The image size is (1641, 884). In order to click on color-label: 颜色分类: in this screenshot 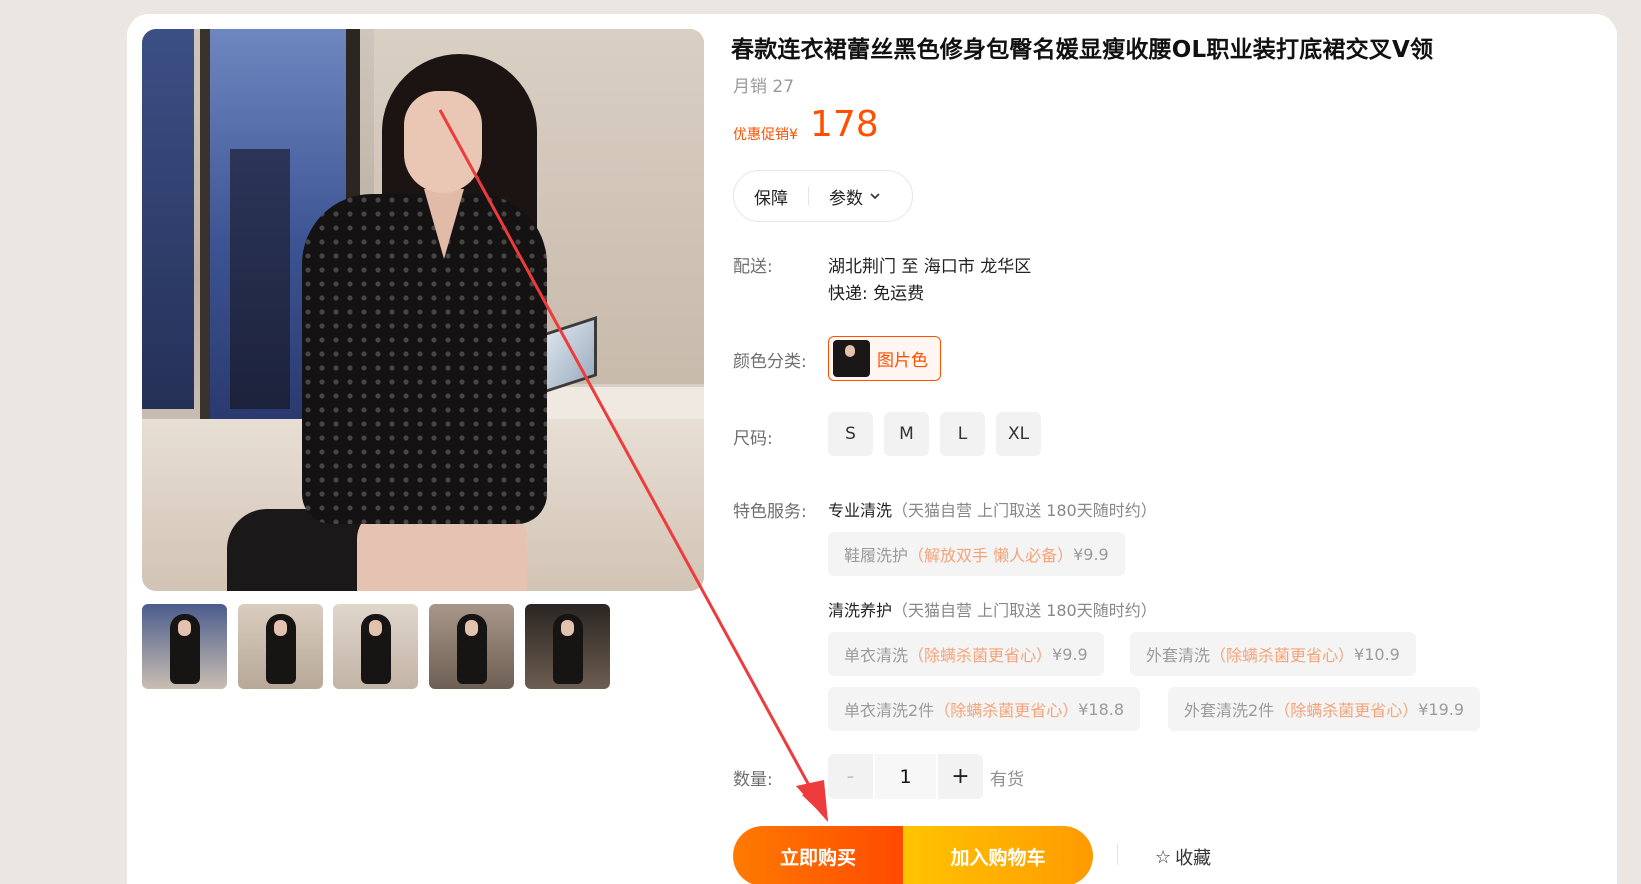, I will do `click(770, 362)`.